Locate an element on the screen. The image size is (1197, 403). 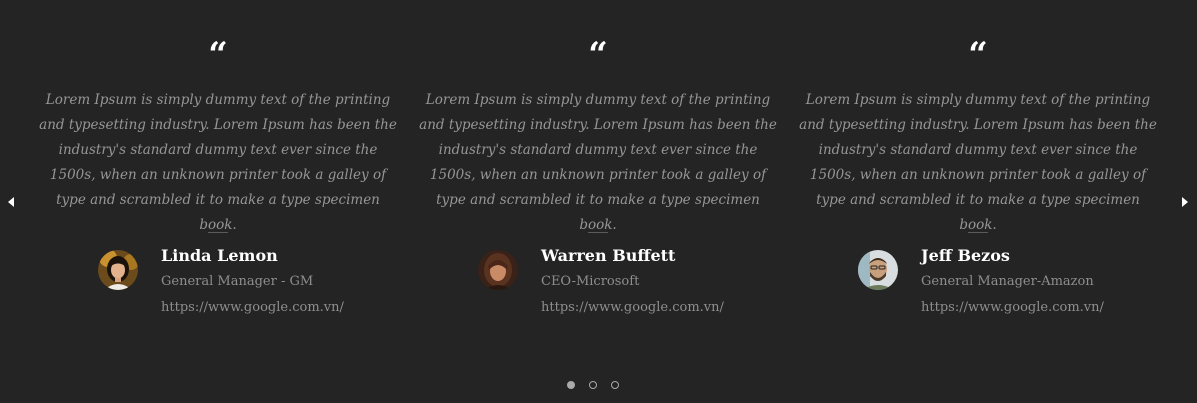
chevron-right-icon is located at coordinates (1185, 202).